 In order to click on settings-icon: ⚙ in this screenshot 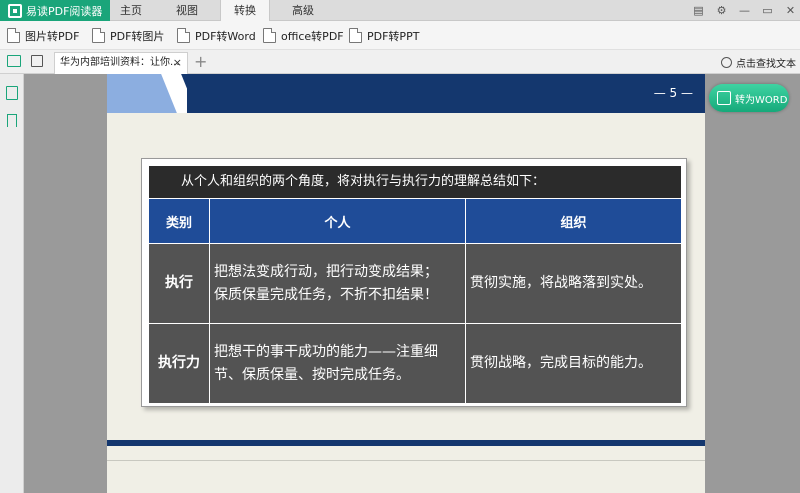, I will do `click(721, 10)`.